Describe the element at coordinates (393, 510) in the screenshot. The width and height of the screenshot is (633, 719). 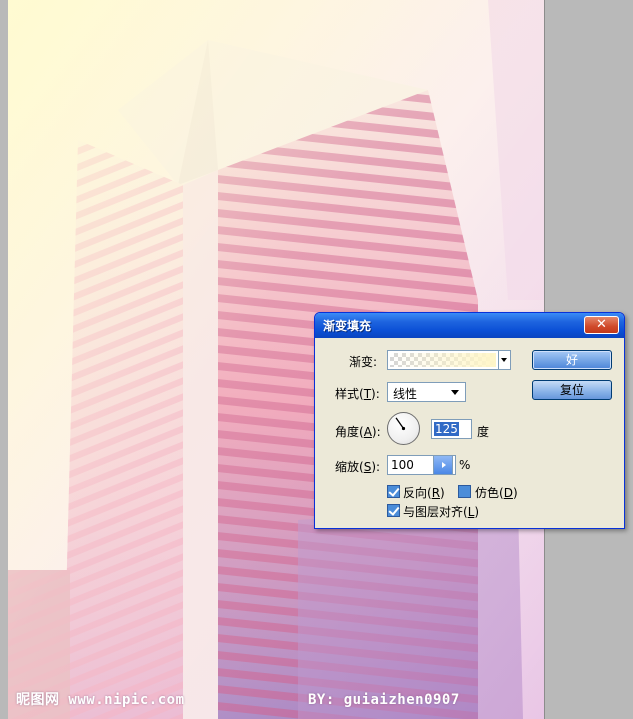
I see `align-with-layer-checkbox` at that location.